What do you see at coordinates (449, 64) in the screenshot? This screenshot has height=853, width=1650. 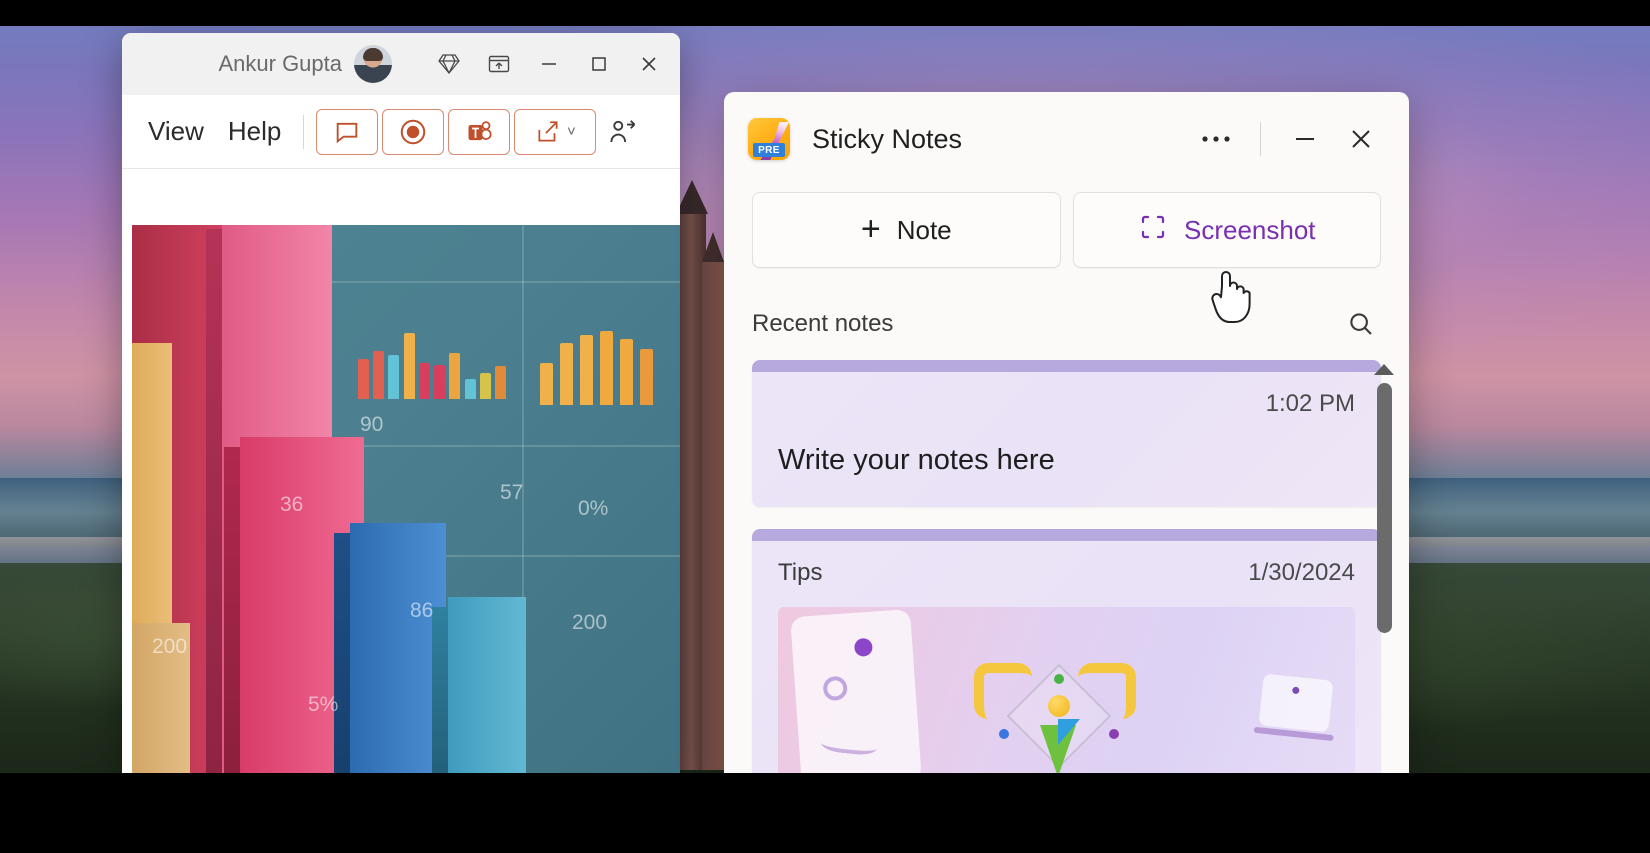 I see `gem-icon` at bounding box center [449, 64].